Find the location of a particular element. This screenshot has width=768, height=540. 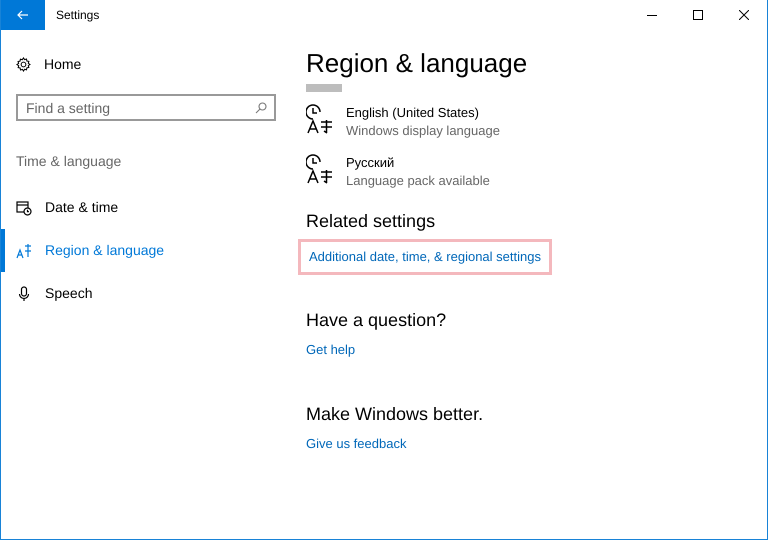

home-item: Home is located at coordinates (146, 64).